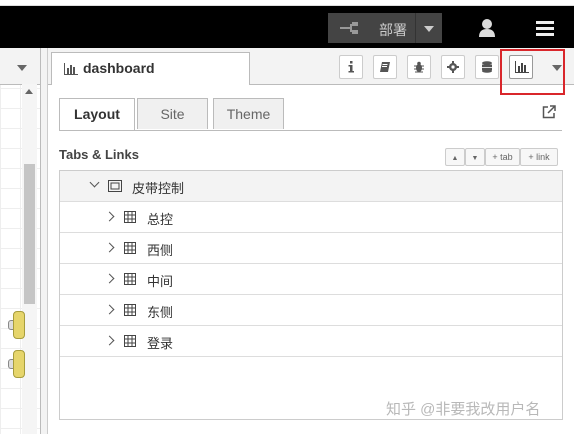 This screenshot has width=574, height=434. I want to click on database-icon, so click(487, 67).